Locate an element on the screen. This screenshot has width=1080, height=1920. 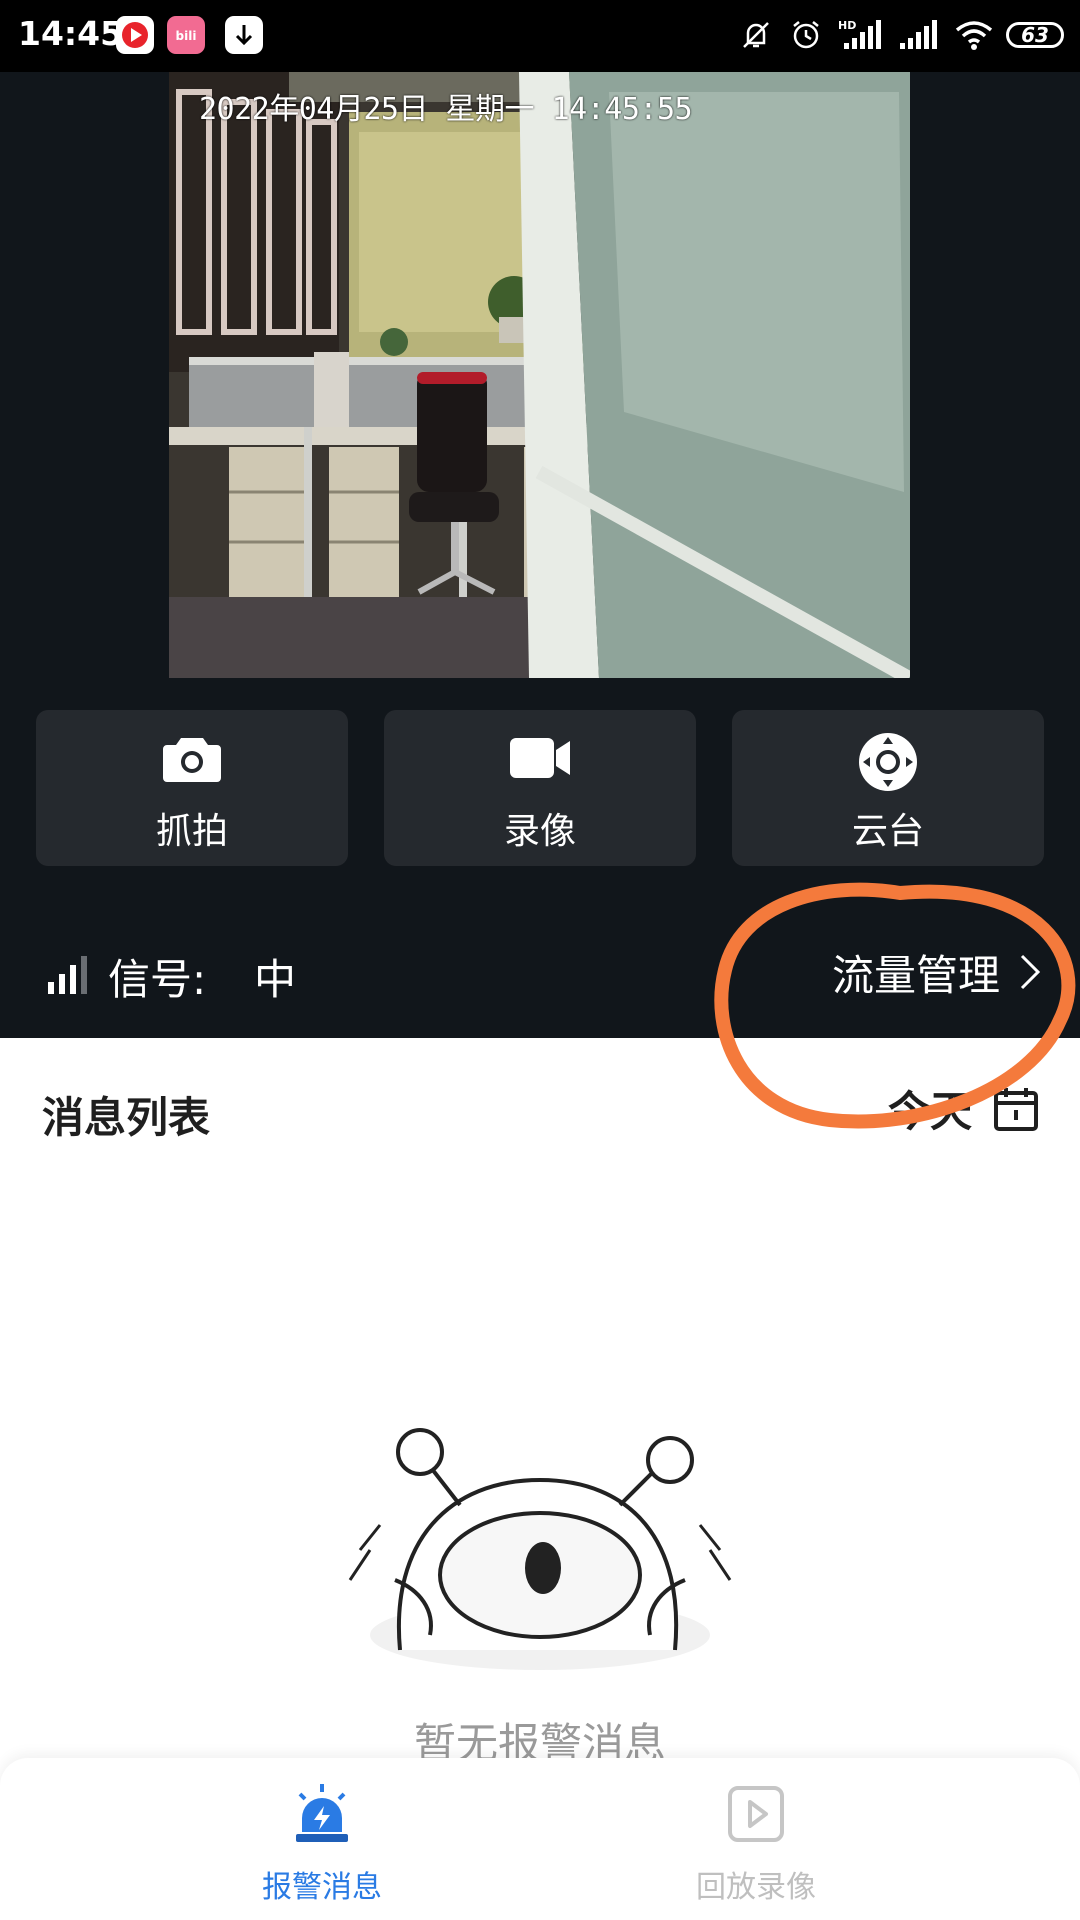
signal-value: 中 is located at coordinates (275, 979).